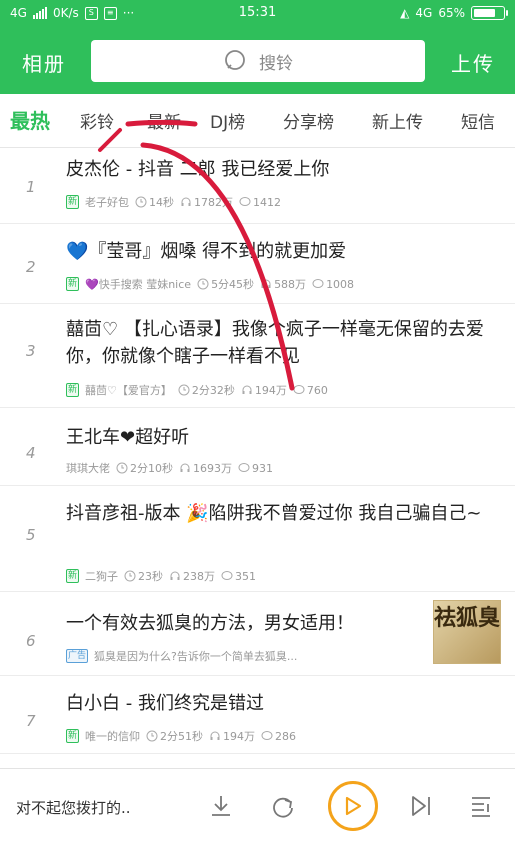 The height and width of the screenshot is (842, 515). I want to click on search-input: 搜铃, so click(258, 61).